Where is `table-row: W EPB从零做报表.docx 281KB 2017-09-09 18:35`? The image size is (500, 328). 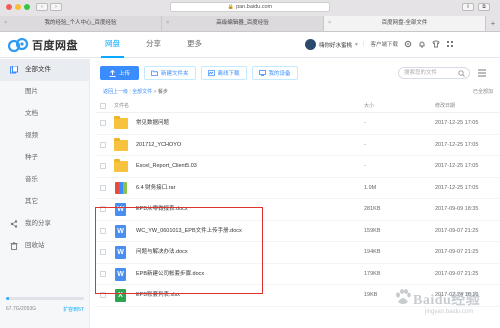 table-row: W EPB从零做报表.docx 281KB 2017-09-09 18:35 is located at coordinates (298, 210).